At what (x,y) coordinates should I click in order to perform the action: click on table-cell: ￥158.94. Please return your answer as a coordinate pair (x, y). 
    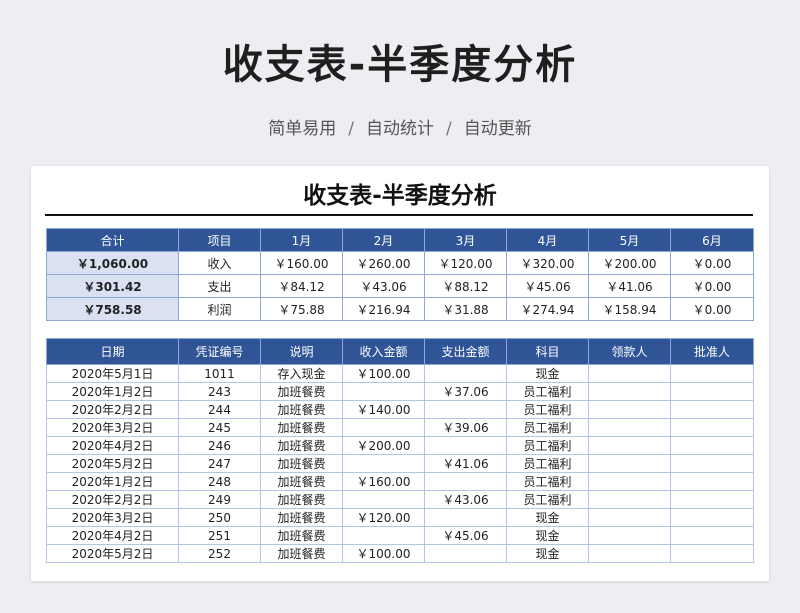
    Looking at the image, I should click on (629, 309).